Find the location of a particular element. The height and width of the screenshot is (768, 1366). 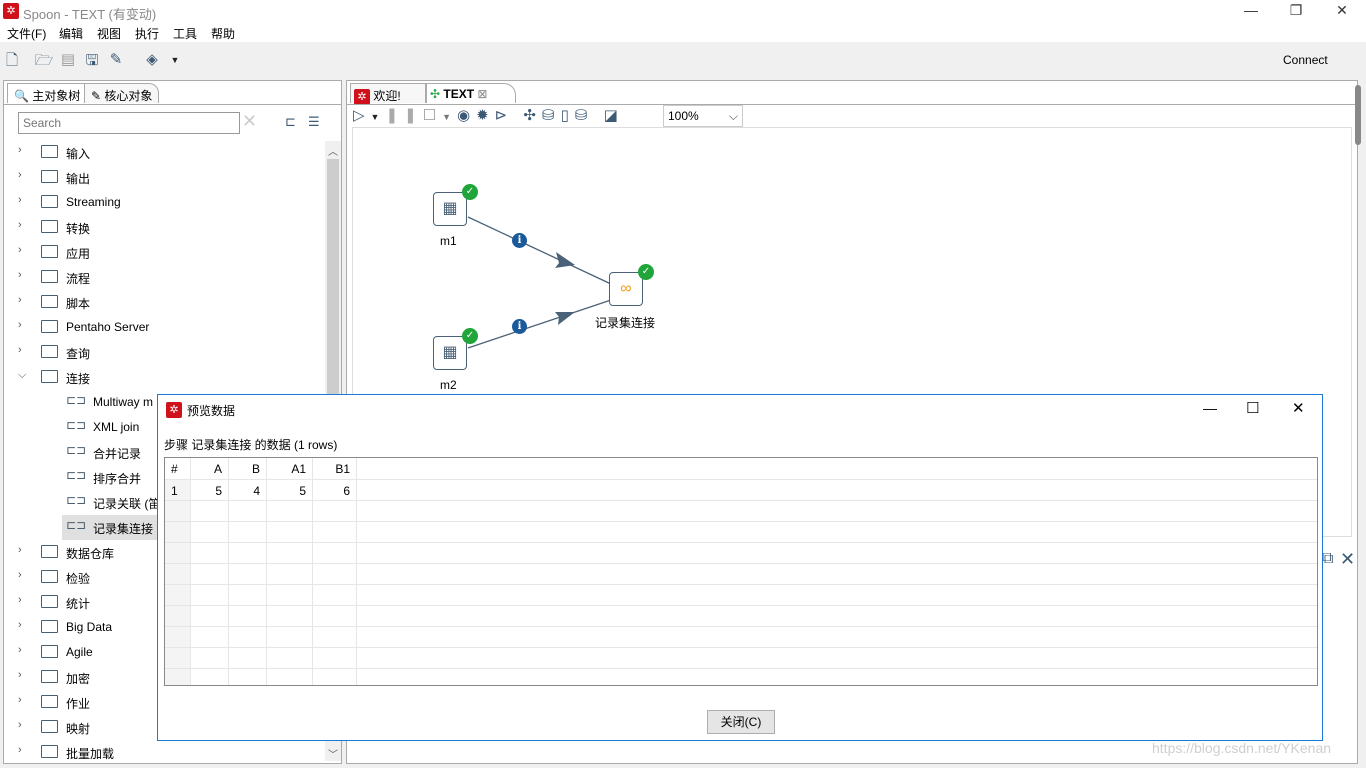

replay-icon: ⊳ is located at coordinates (504, 115).